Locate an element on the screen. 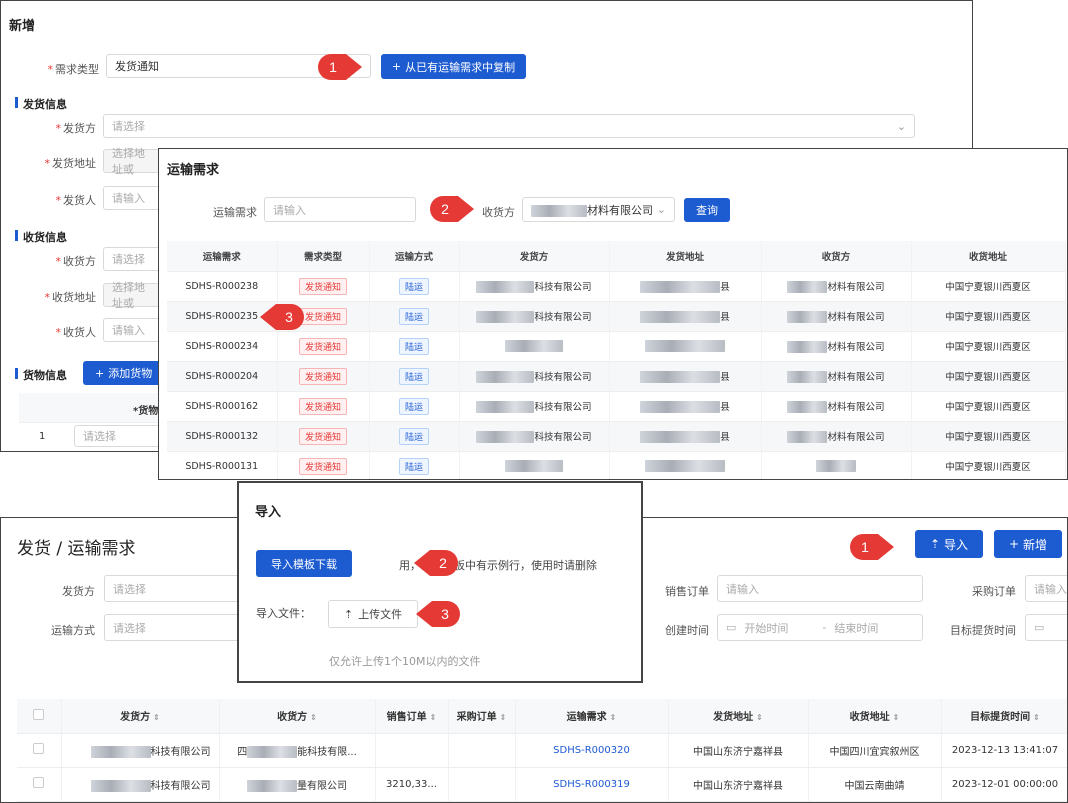 The width and height of the screenshot is (1068, 803). goods-select: 请选择 is located at coordinates (119, 436).